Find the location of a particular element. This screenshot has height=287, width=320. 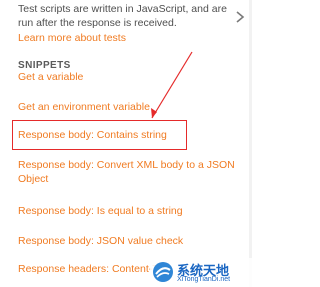

watermark-url: XiTongTianDi.net is located at coordinates (204, 279).